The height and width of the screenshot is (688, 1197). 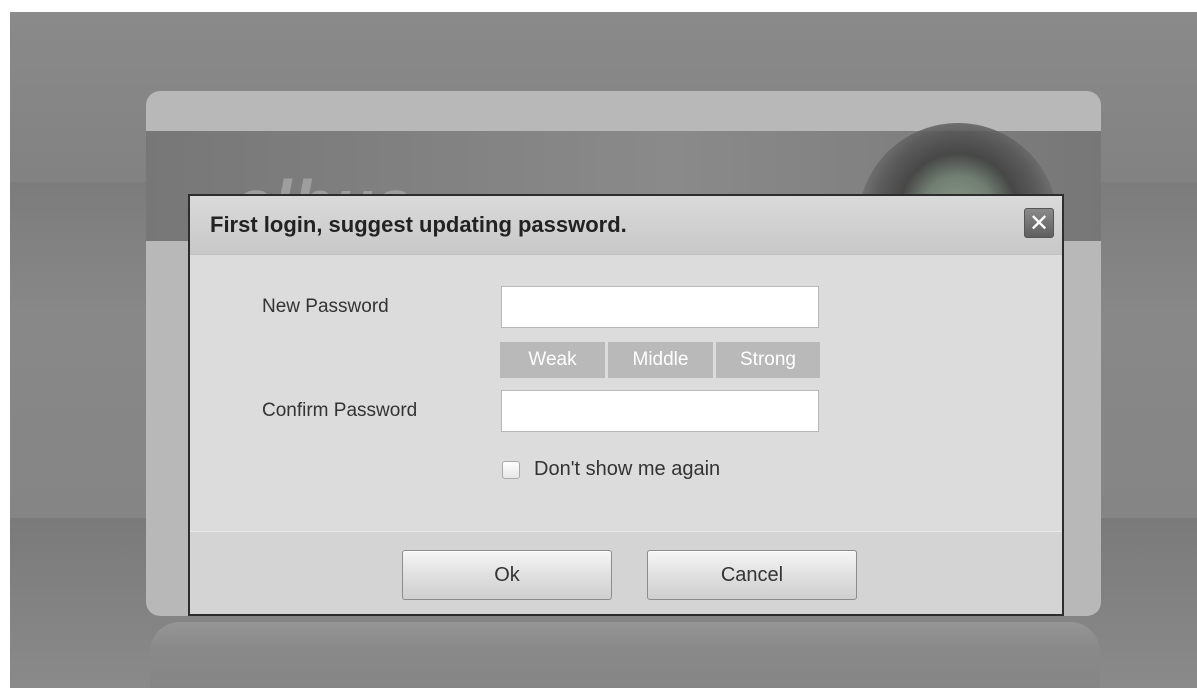 What do you see at coordinates (627, 469) in the screenshot?
I see `dont-show-again-label: Don't show me again` at bounding box center [627, 469].